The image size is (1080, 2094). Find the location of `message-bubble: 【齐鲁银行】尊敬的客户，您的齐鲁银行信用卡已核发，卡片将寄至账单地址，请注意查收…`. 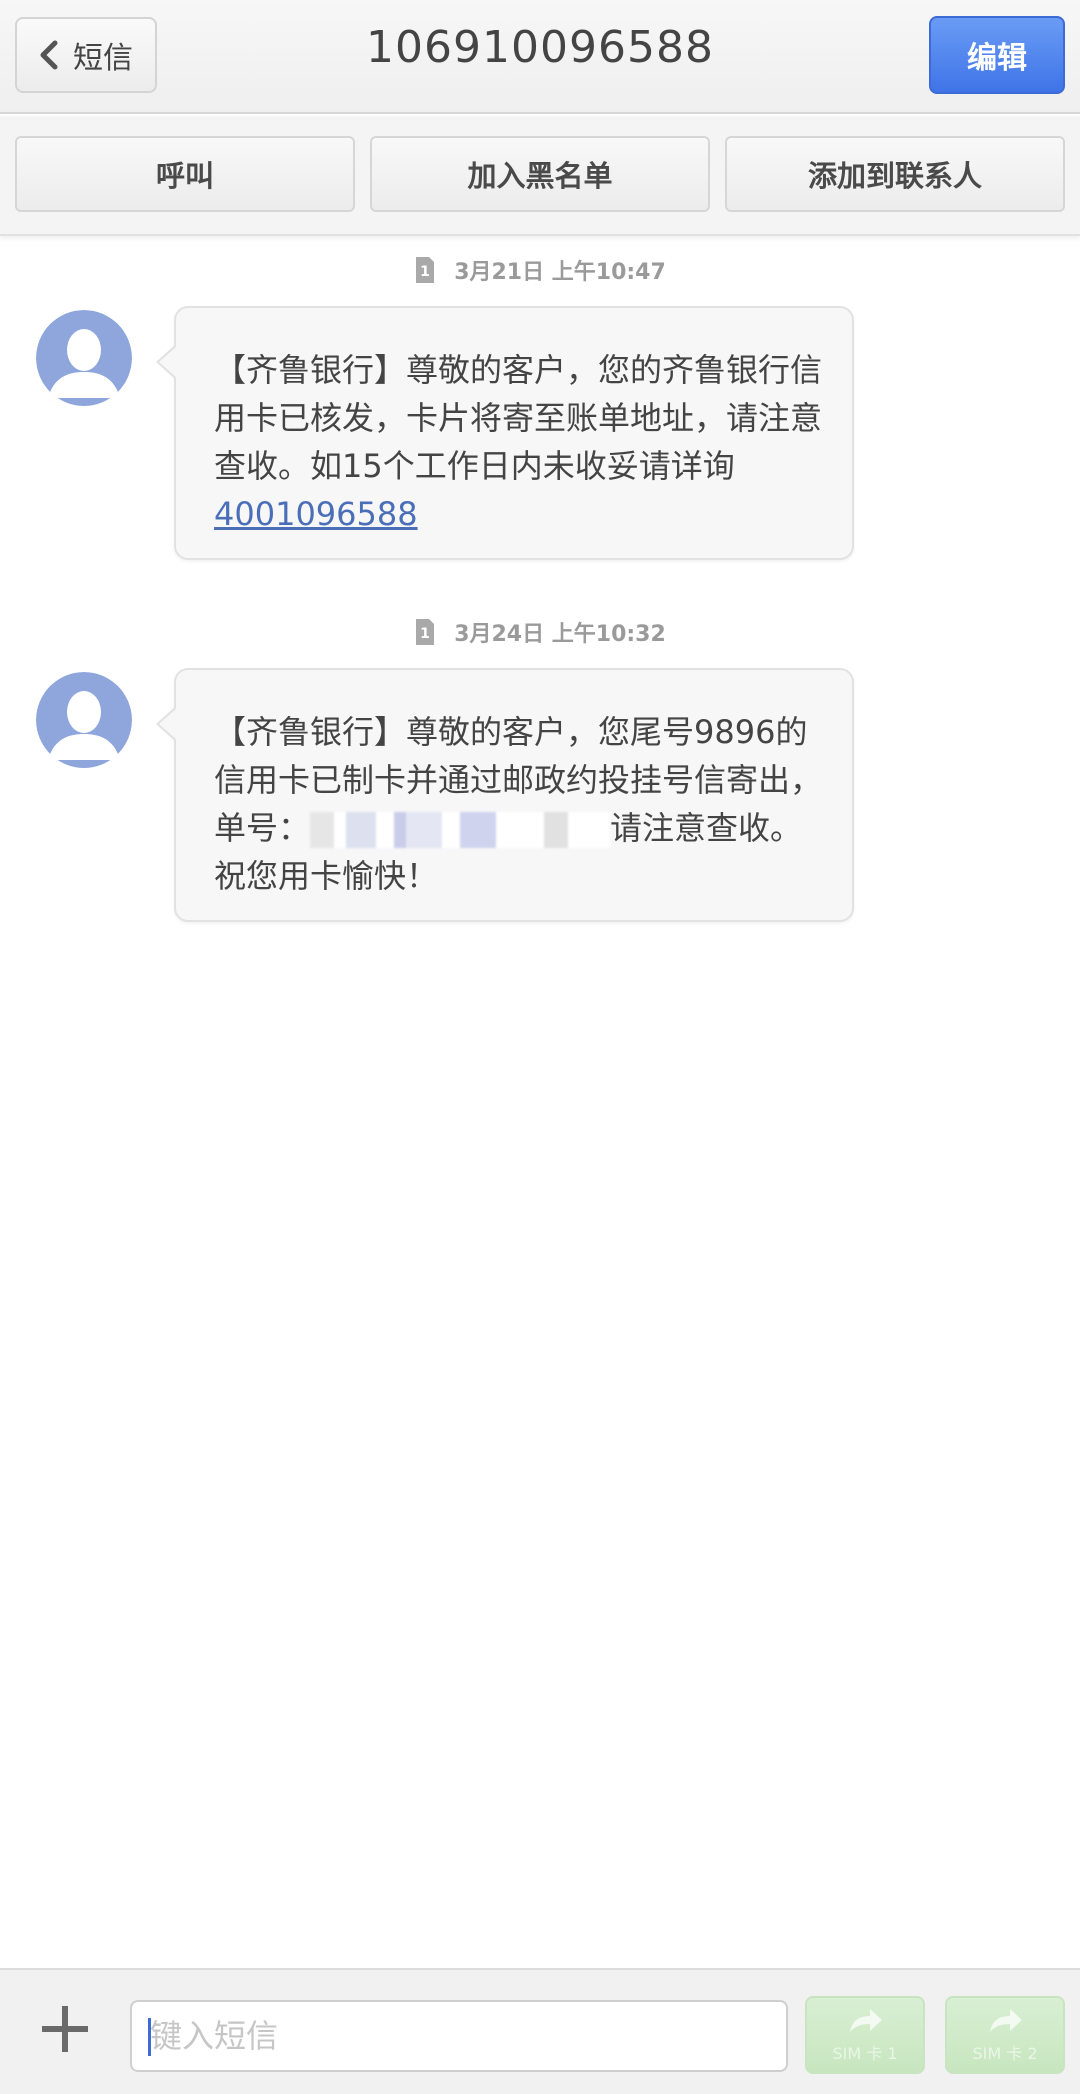

message-bubble: 【齐鲁银行】尊敬的客户，您的齐鲁银行信用卡已核发，卡片将寄至账单地址，请注意查收… is located at coordinates (505, 433).